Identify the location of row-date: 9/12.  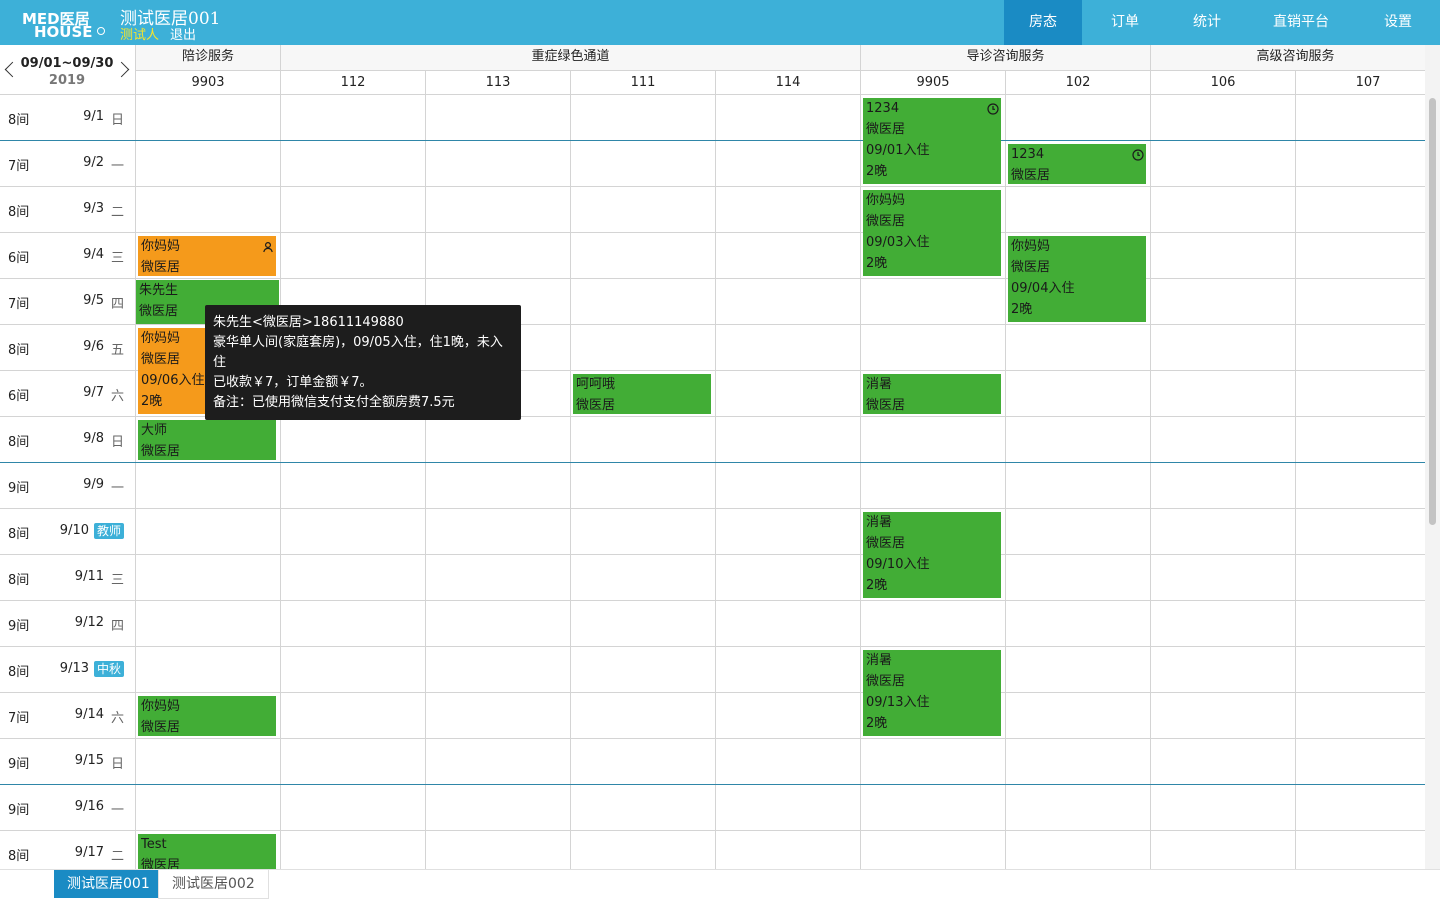
(89, 622).